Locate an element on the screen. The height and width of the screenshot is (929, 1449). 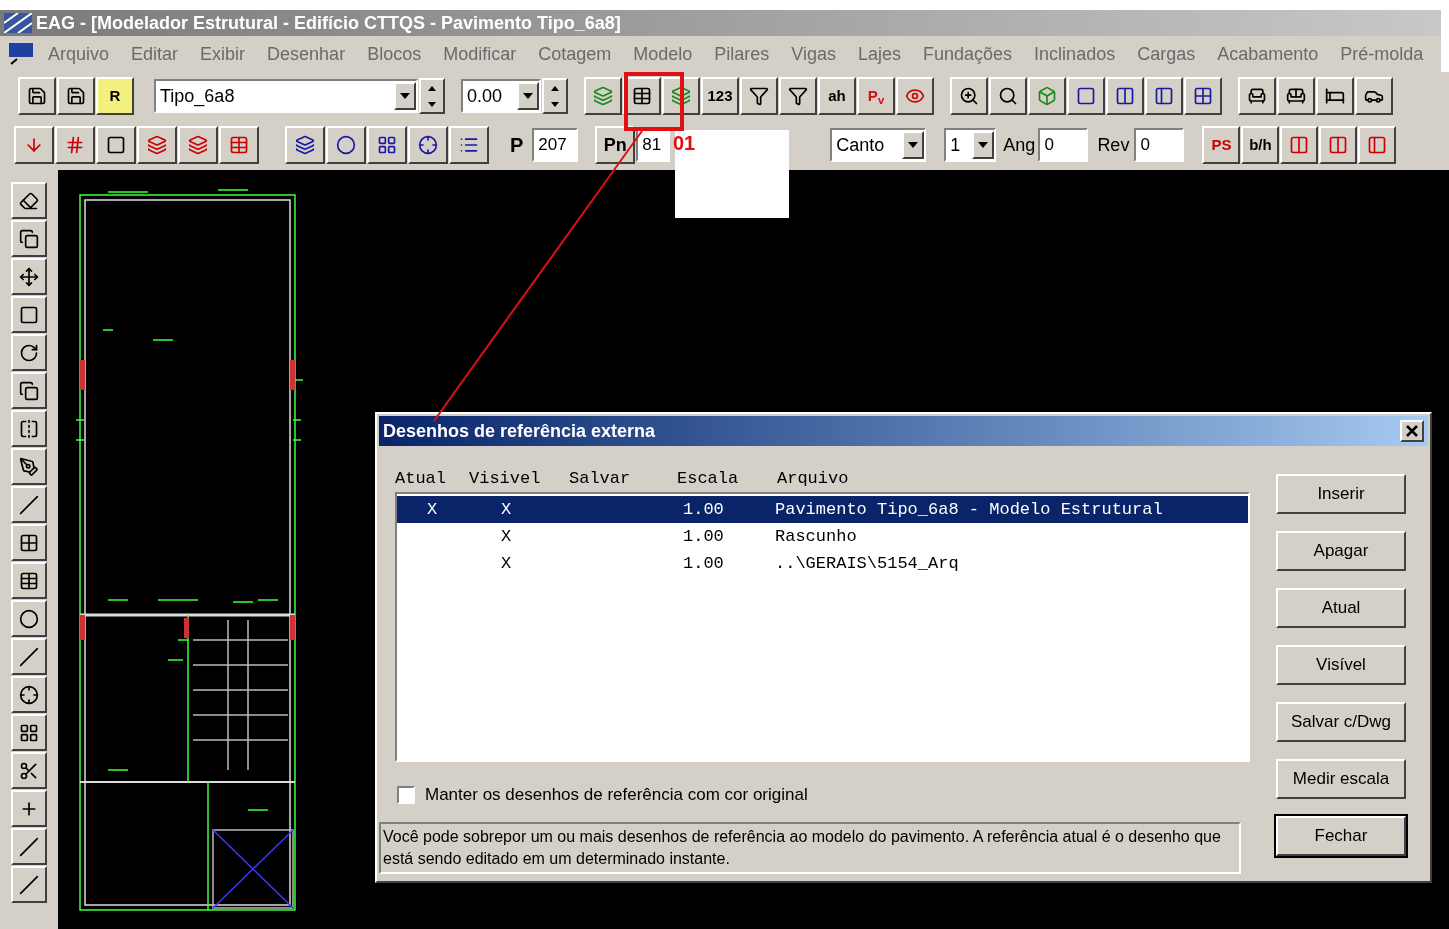
columns-button is located at coordinates (1125, 96).